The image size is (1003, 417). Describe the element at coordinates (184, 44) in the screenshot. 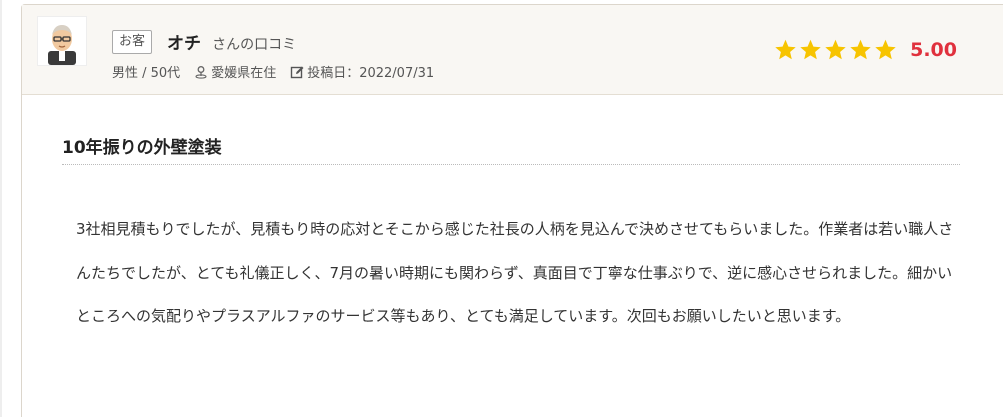

I see `reviewer-name: オチ` at that location.